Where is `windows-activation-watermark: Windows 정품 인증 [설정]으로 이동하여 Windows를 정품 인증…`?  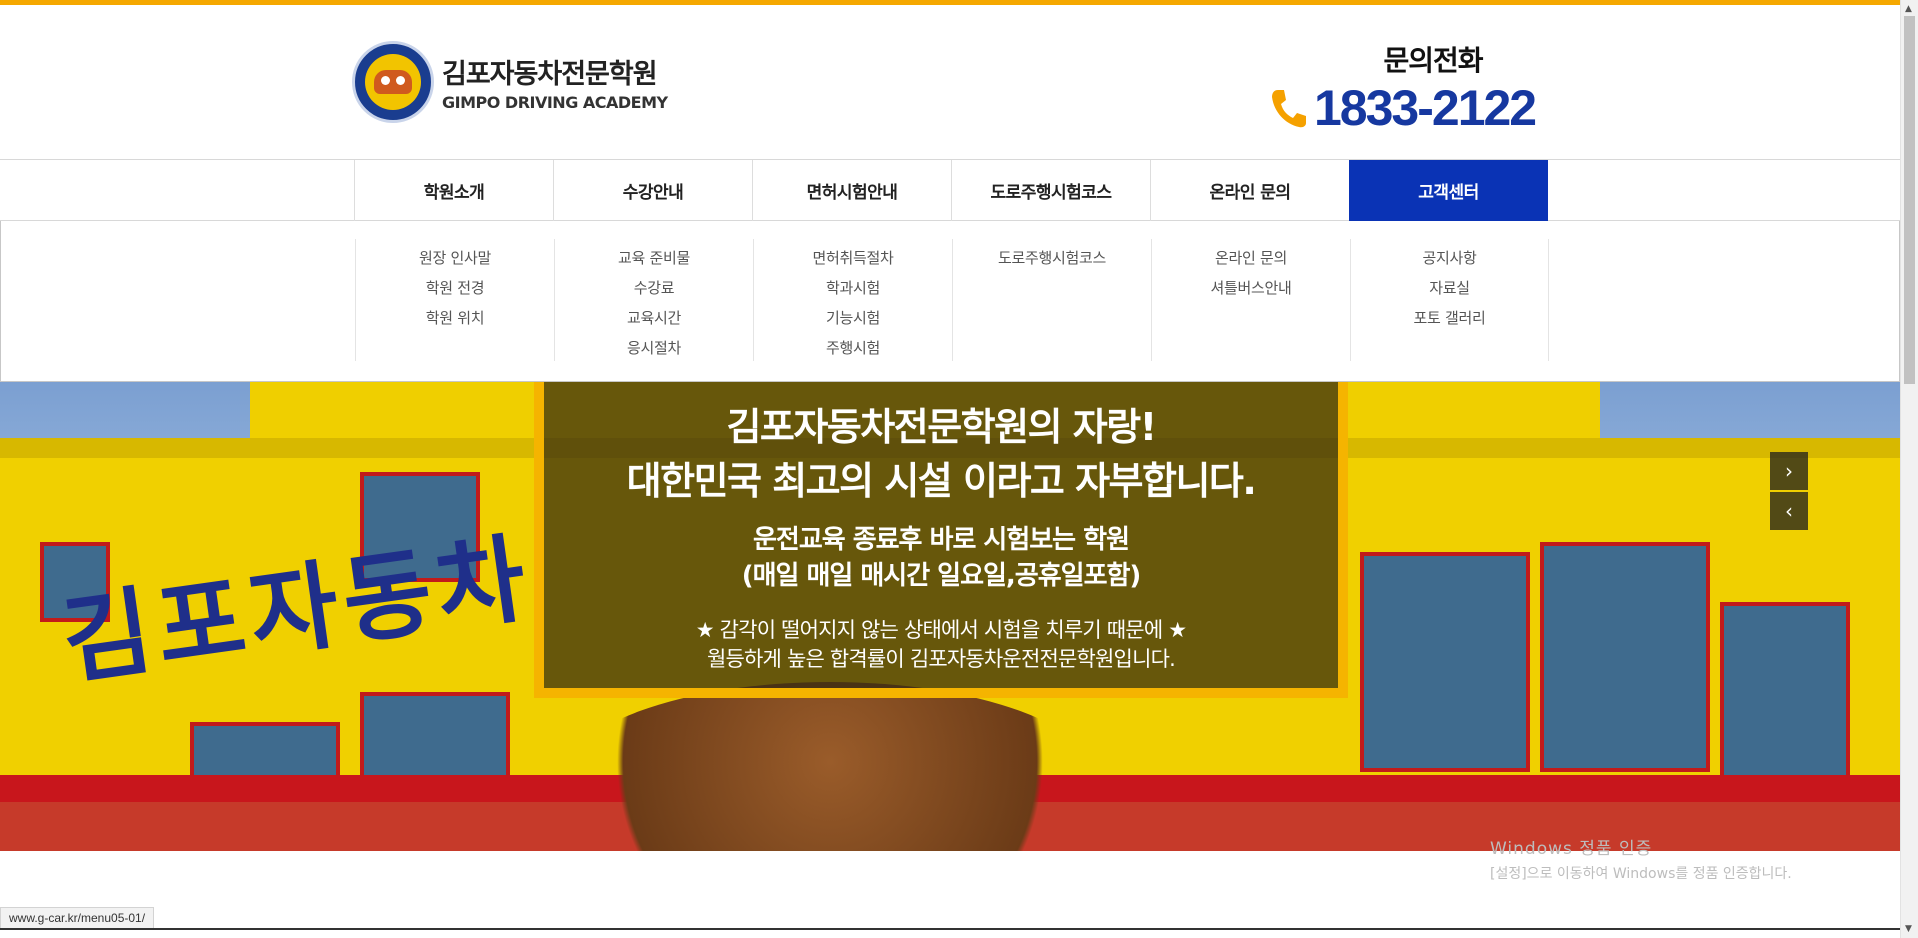
windows-activation-watermark: Windows 정품 인증 [설정]으로 이동하여 Windows를 정품 인증… is located at coordinates (1641, 858).